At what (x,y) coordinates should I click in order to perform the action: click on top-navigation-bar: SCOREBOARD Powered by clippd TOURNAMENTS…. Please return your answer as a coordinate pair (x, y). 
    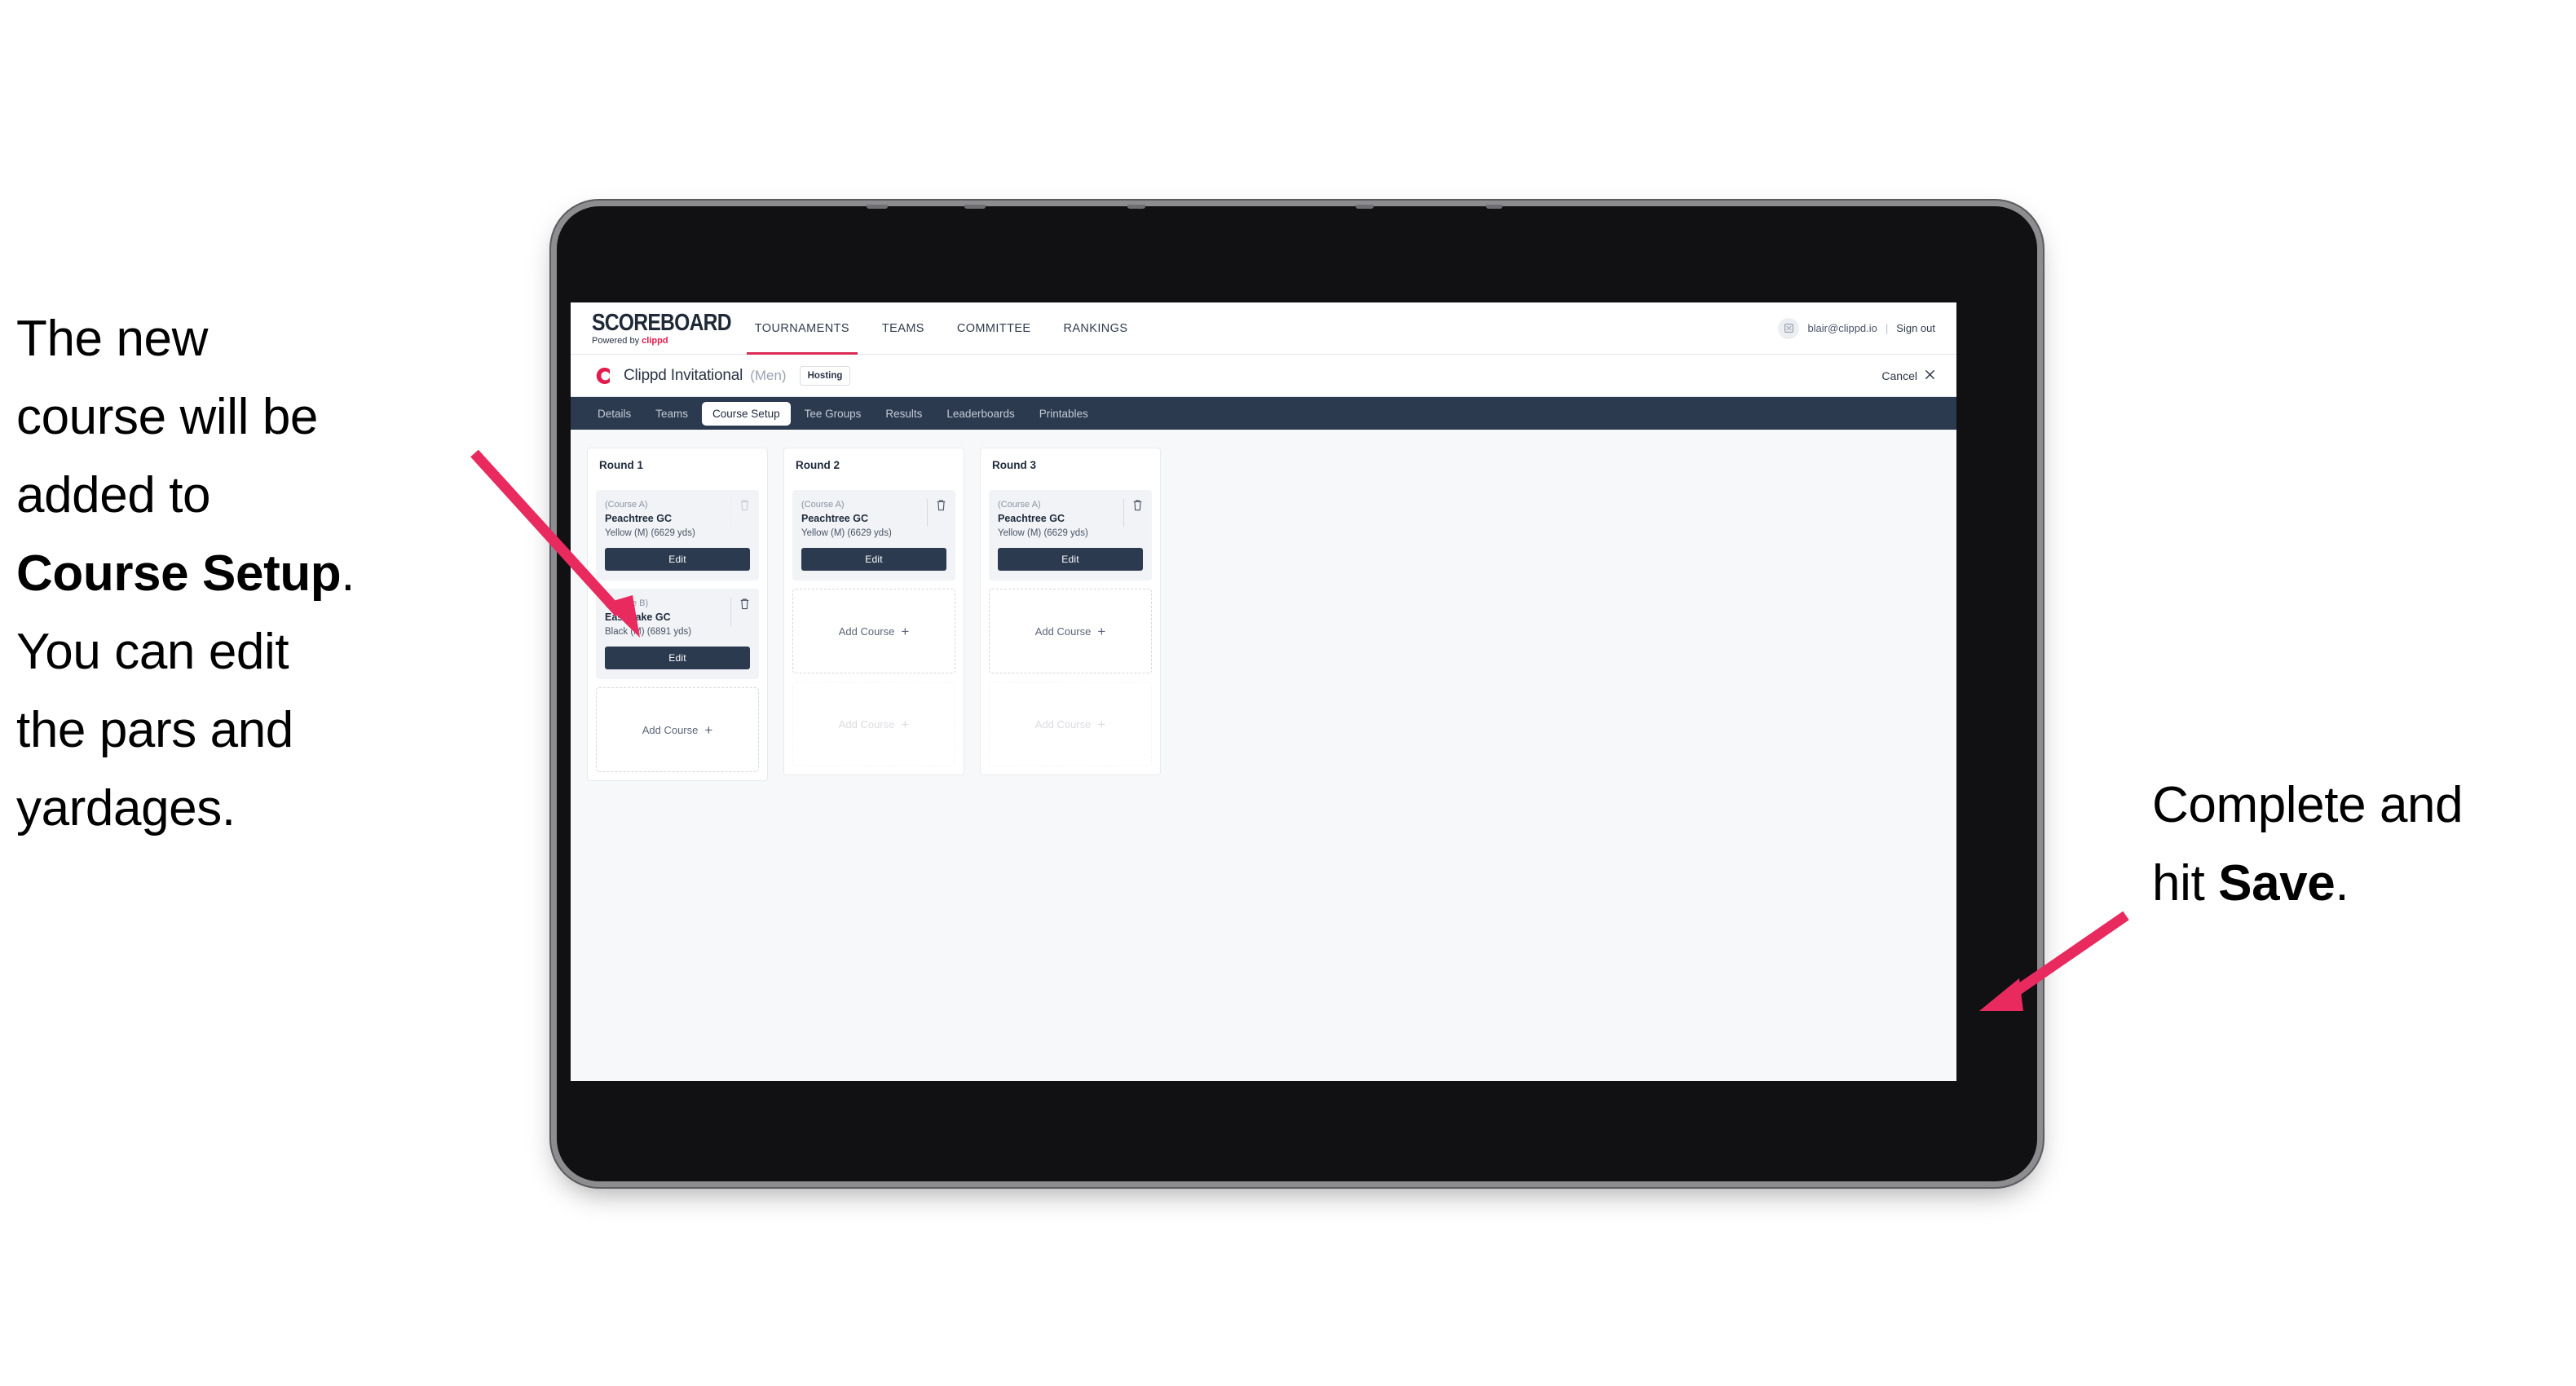
    Looking at the image, I should click on (1263, 329).